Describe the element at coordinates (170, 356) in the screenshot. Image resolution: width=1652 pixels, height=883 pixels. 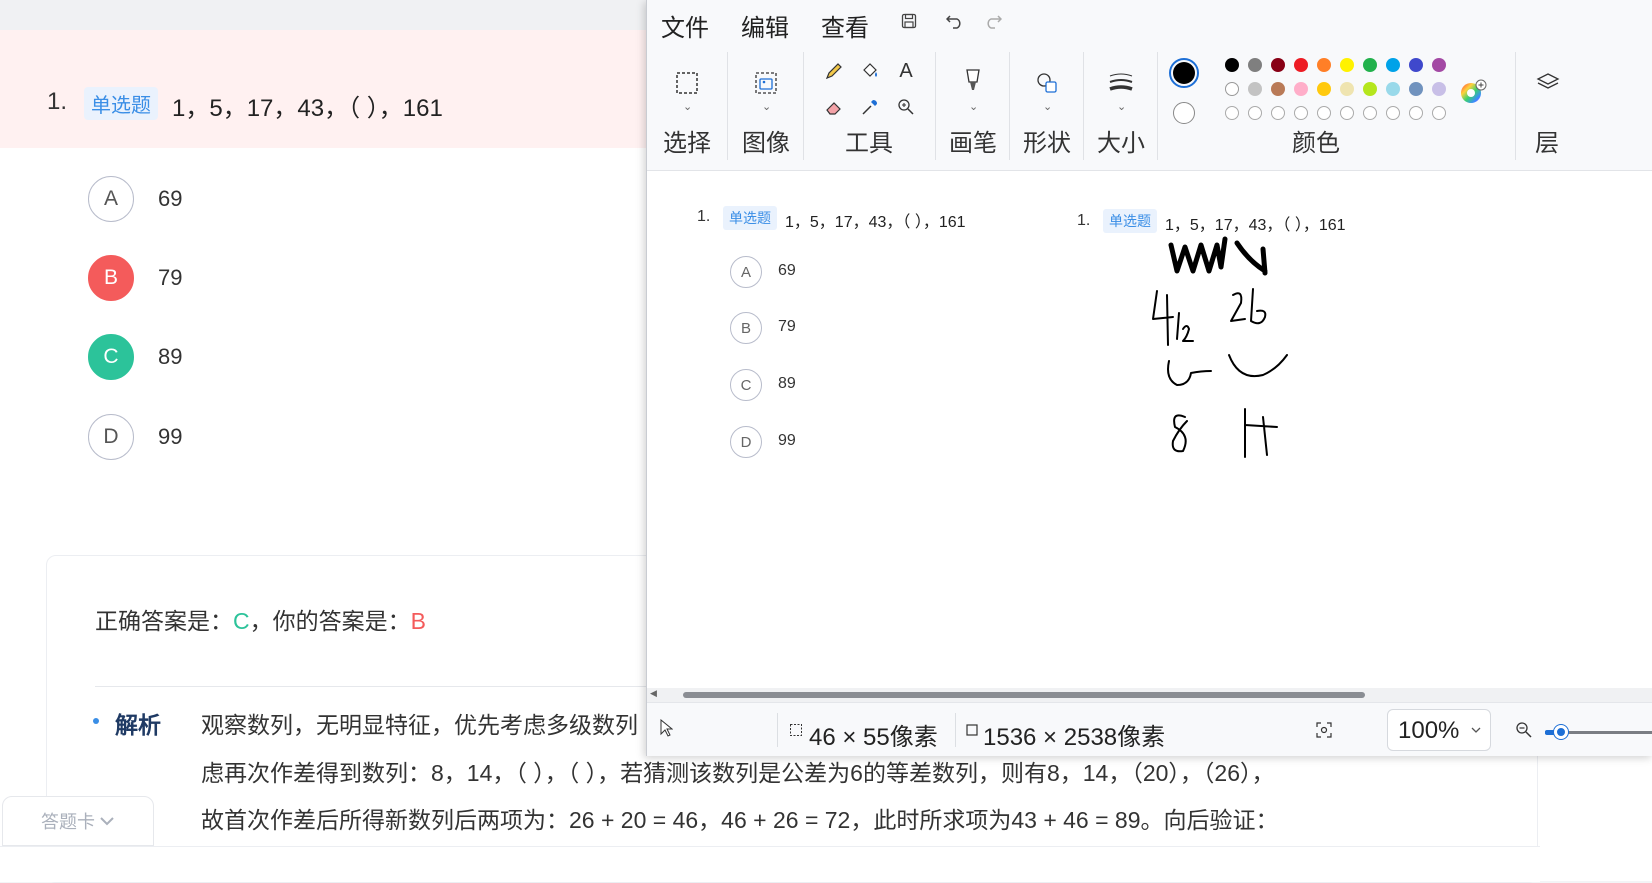
I see `option-c-value: 89` at that location.